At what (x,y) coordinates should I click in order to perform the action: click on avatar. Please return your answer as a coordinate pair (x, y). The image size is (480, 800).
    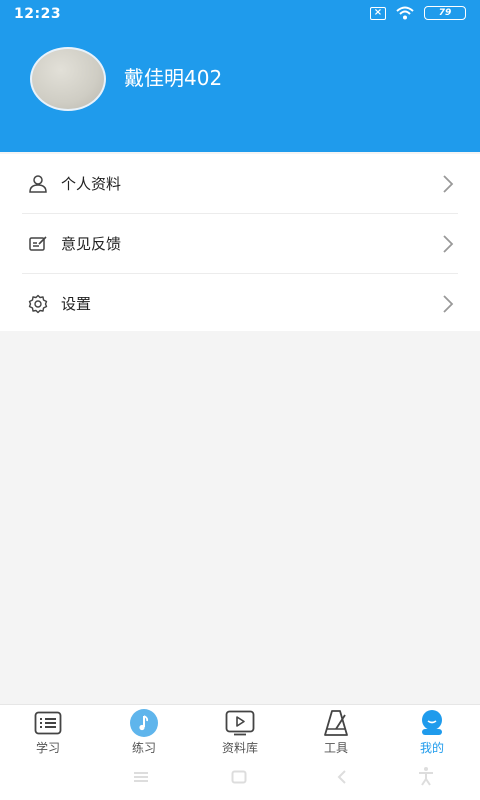
    Looking at the image, I should click on (68, 79).